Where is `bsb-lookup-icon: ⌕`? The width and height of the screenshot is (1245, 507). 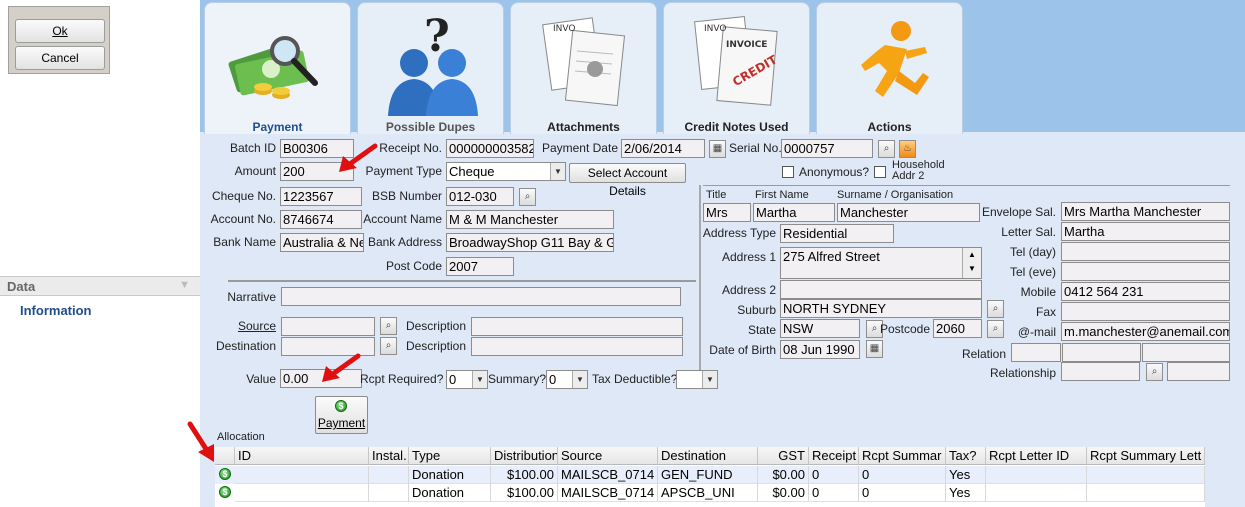
bsb-lookup-icon: ⌕ is located at coordinates (527, 197).